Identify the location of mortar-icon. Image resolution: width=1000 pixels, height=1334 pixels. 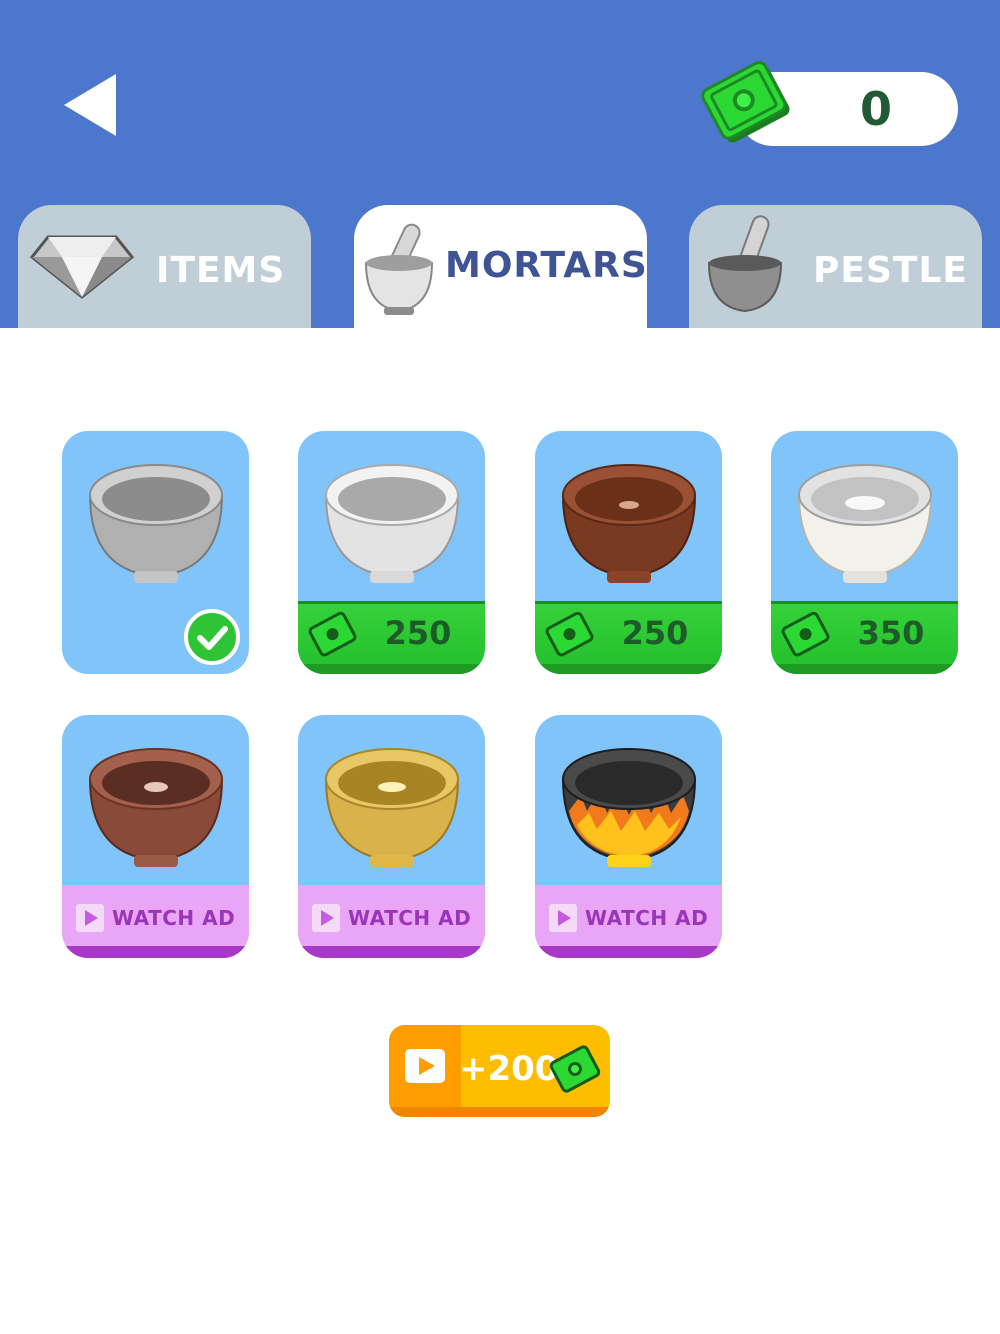
(399, 269).